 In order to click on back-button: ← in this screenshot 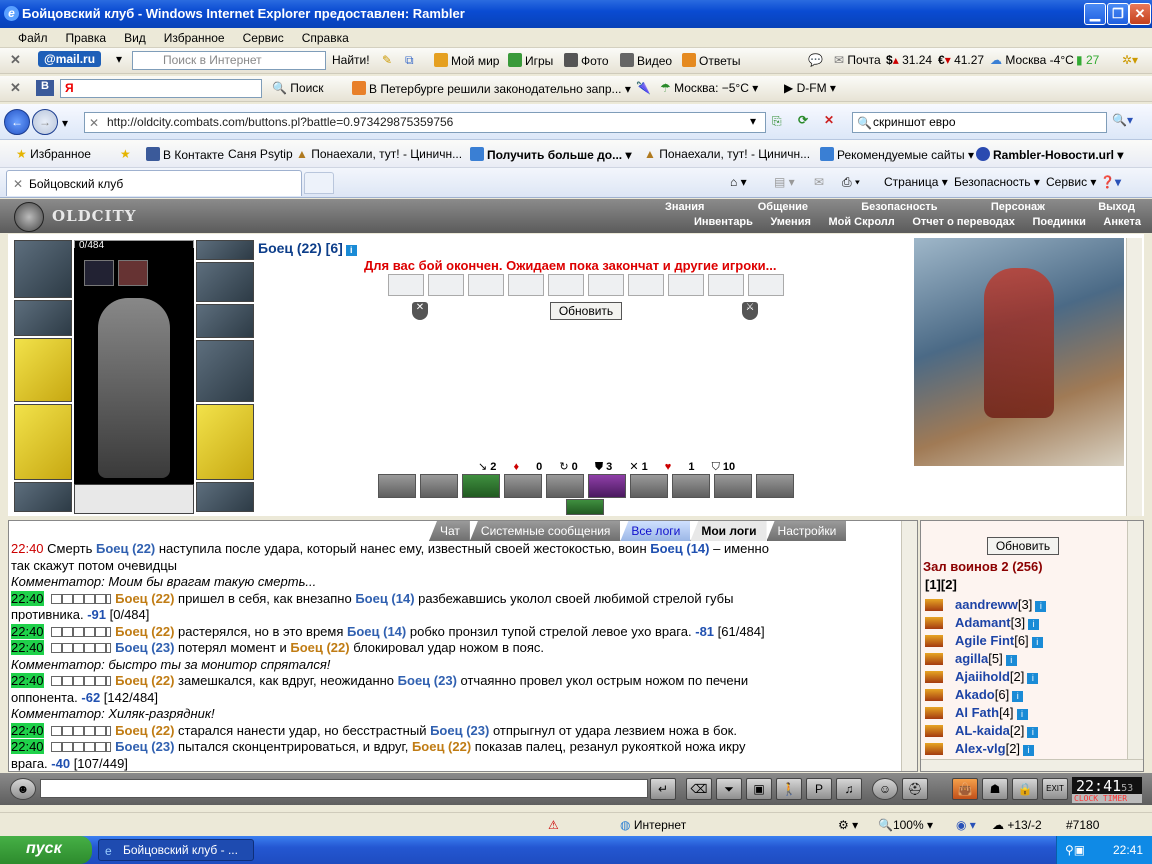, I will do `click(17, 122)`.